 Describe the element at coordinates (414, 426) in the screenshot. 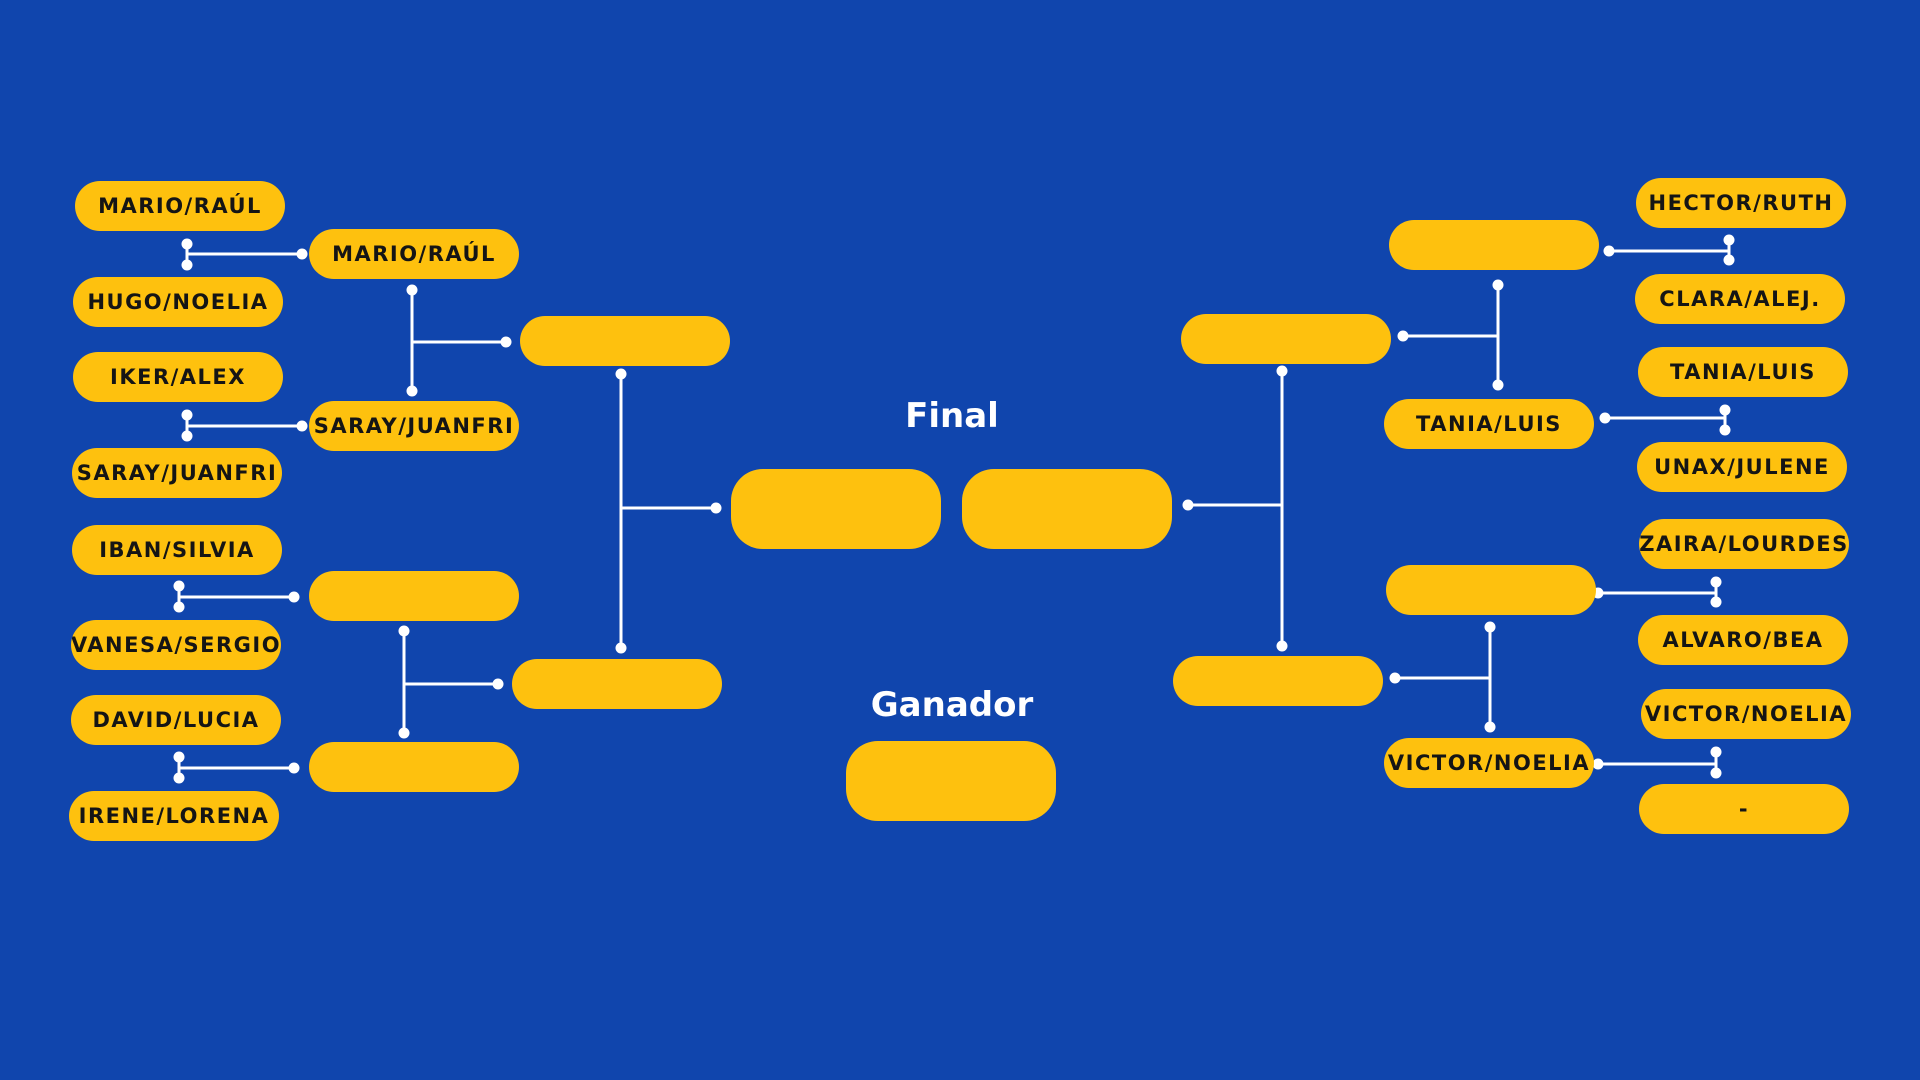

I see `left-r2-team: SARAY/JUANFRI` at that location.